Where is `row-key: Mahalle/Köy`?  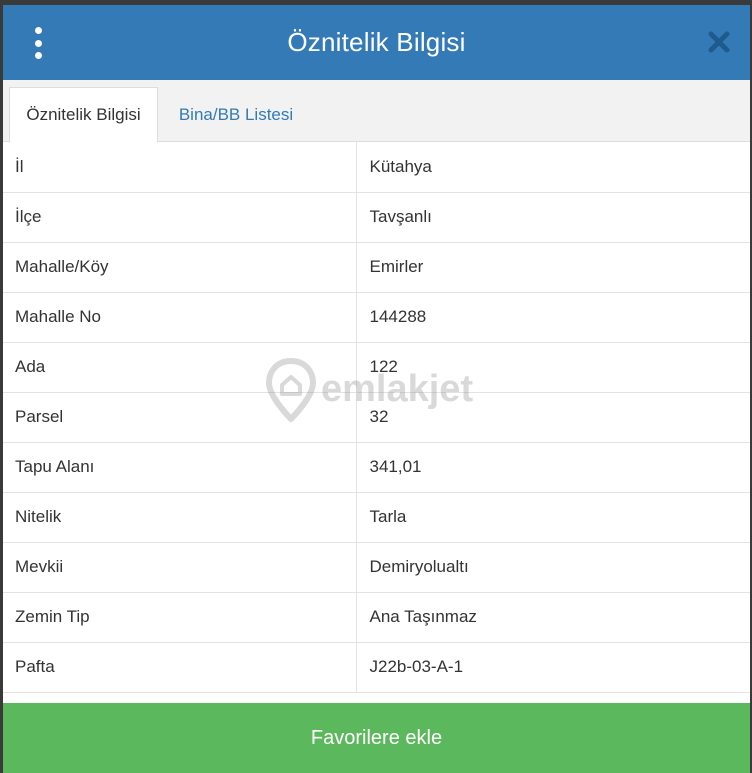
row-key: Mahalle/Köy is located at coordinates (180, 267).